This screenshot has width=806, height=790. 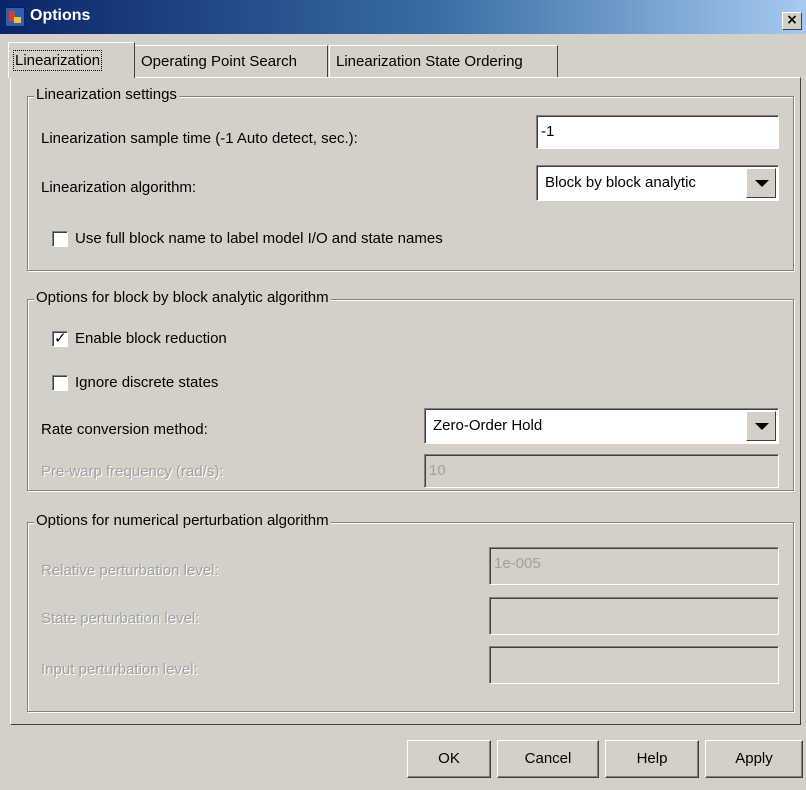 I want to click on close-icon: ×, so click(x=792, y=21).